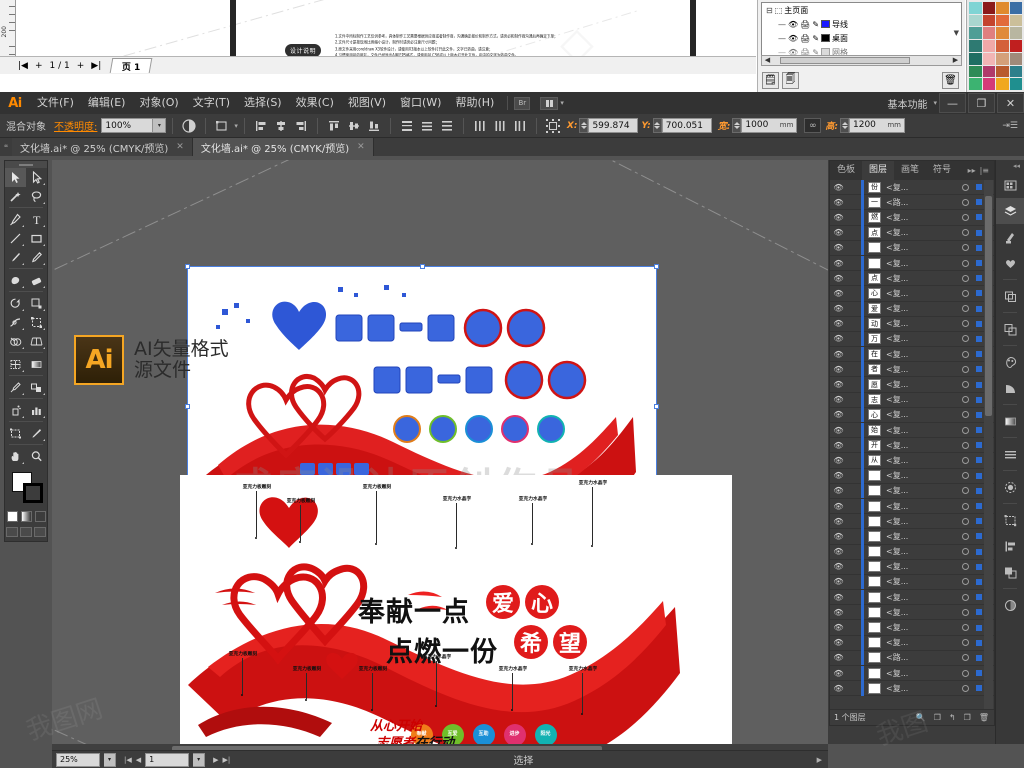 The height and width of the screenshot is (768, 1024). I want to click on menu-type: 文字(T), so click(211, 103).